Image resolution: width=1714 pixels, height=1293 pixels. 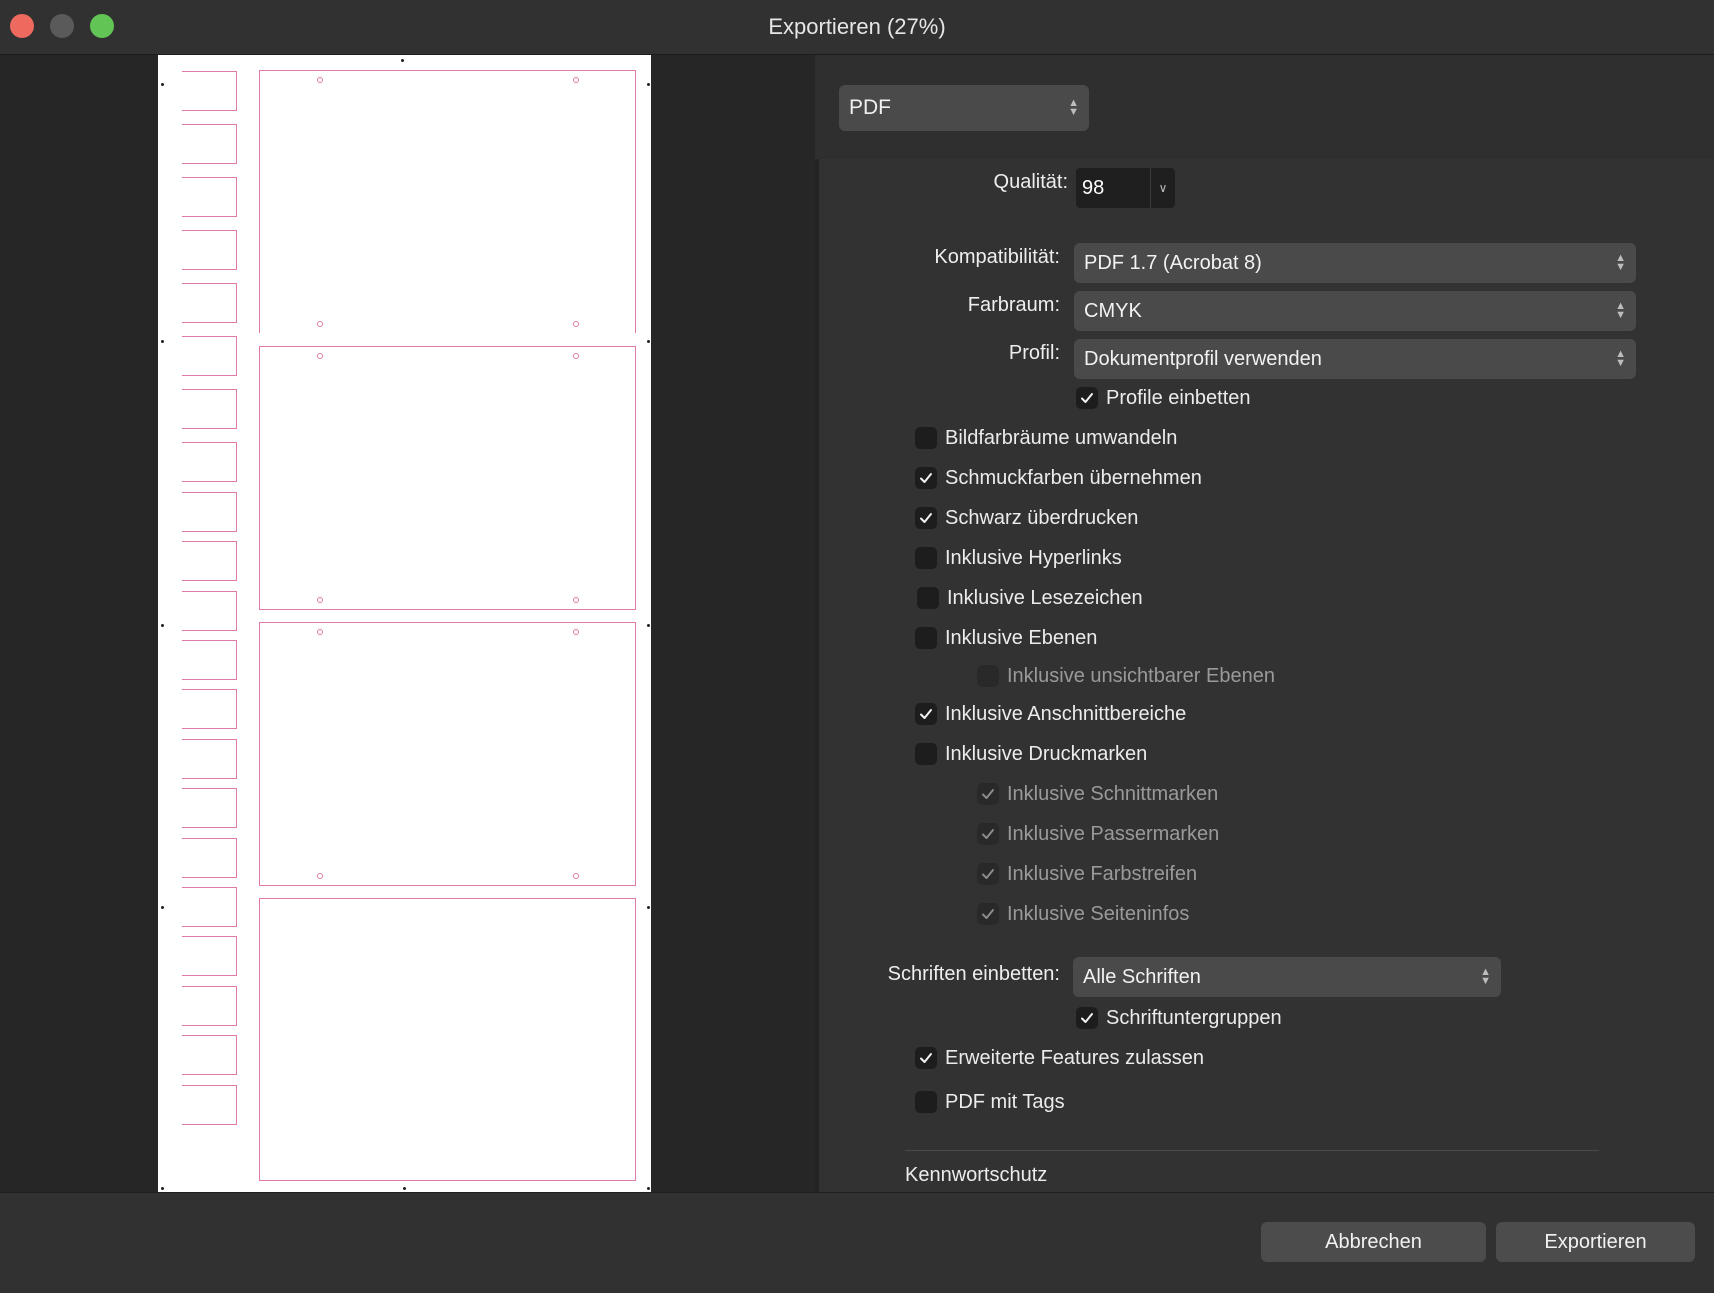 What do you see at coordinates (973, 974) in the screenshot?
I see `fonts-embed-label: Schriften einbetten:` at bounding box center [973, 974].